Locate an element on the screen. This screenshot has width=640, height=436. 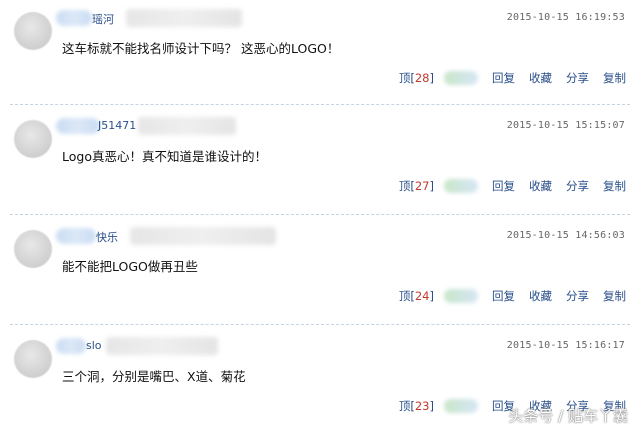
username-fragment: 瑶河 is located at coordinates (103, 19).